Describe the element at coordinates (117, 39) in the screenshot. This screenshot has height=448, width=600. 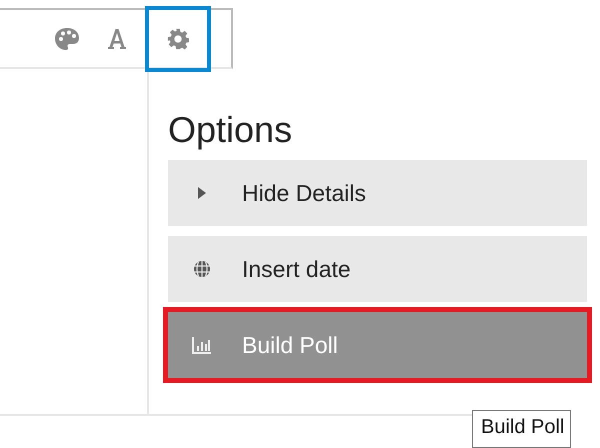
I see `letter-icon` at that location.